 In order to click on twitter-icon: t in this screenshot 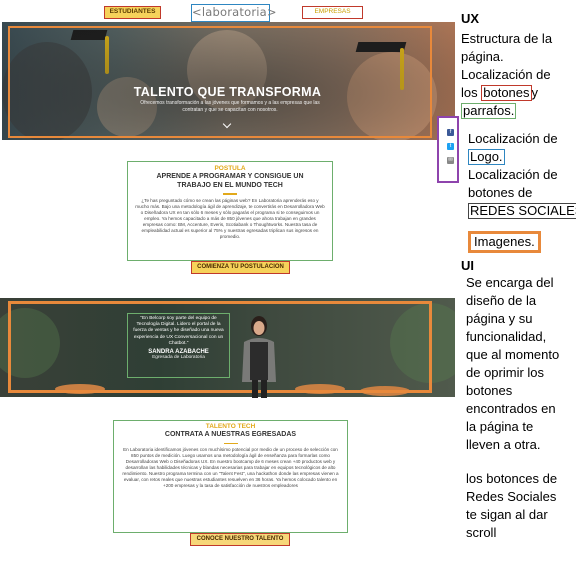, I will do `click(450, 146)`.